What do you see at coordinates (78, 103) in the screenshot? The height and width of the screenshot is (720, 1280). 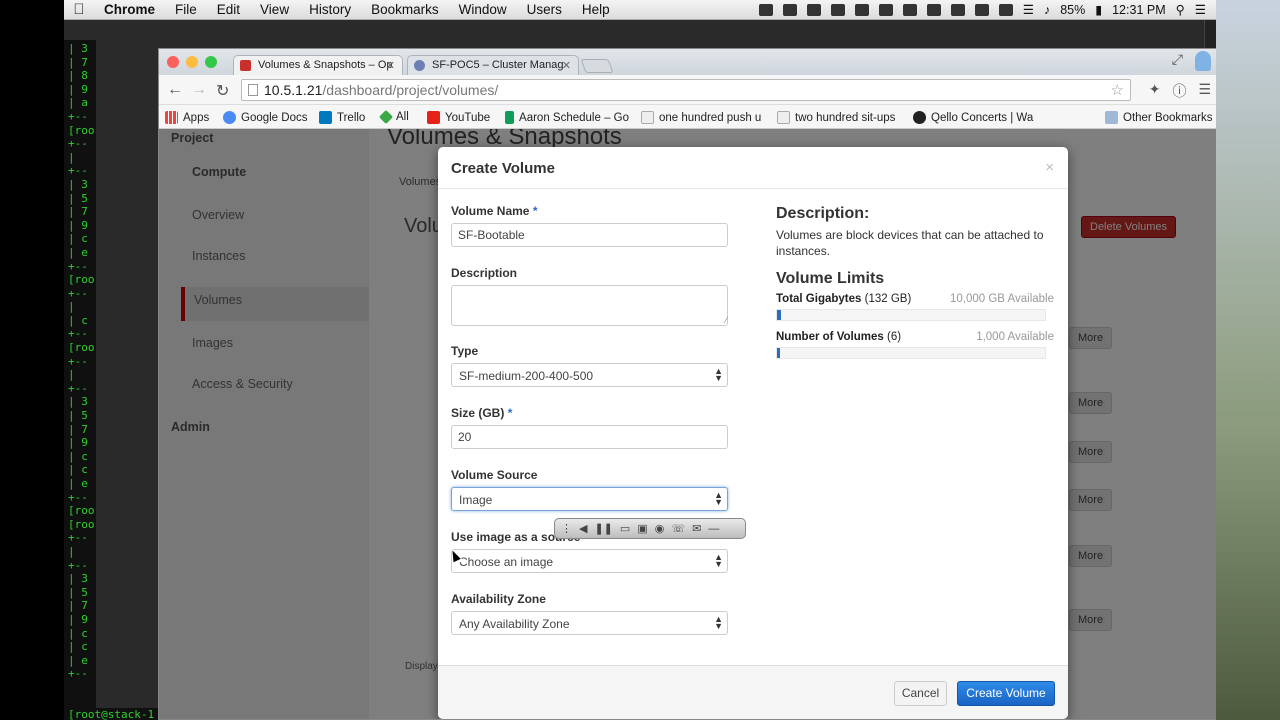 I see `terminal-line: | a` at bounding box center [78, 103].